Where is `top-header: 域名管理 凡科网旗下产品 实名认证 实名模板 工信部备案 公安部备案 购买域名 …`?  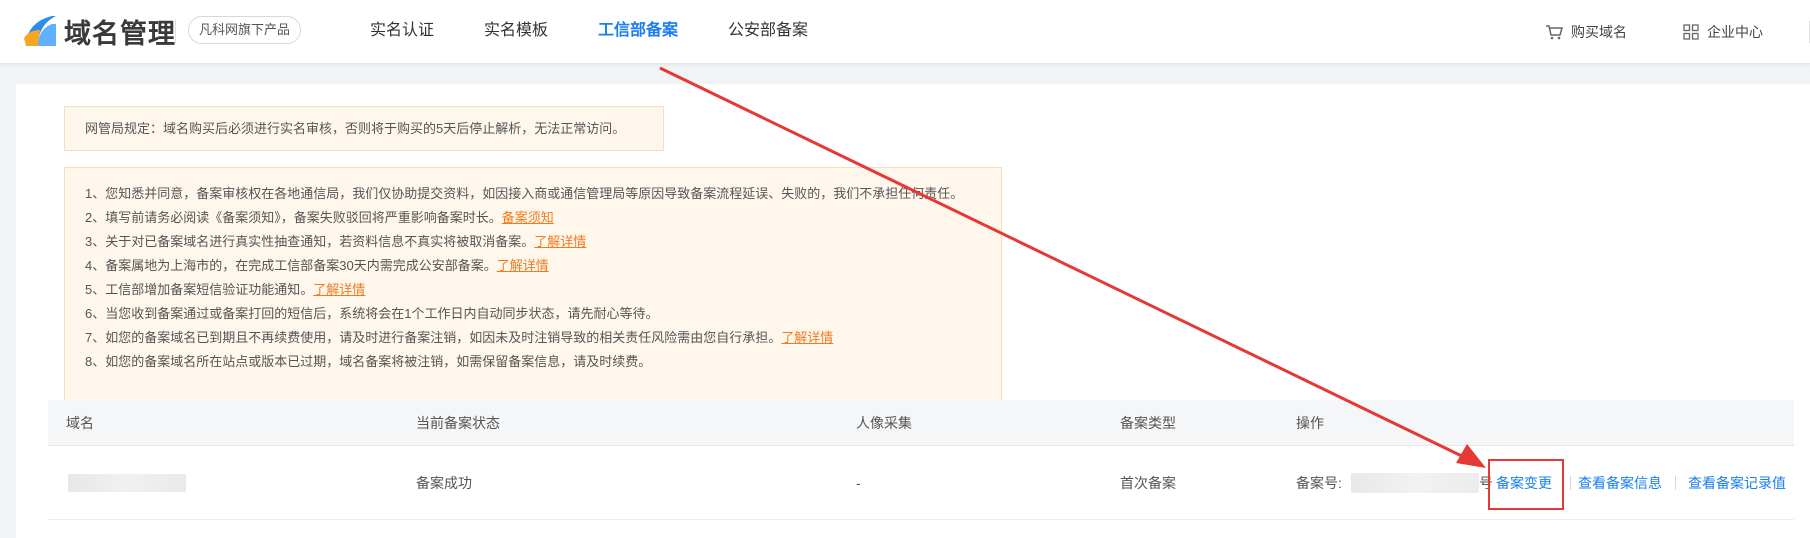 top-header: 域名管理 凡科网旗下产品 实名认证 实名模板 工信部备案 公安部备案 购买域名 … is located at coordinates (905, 32).